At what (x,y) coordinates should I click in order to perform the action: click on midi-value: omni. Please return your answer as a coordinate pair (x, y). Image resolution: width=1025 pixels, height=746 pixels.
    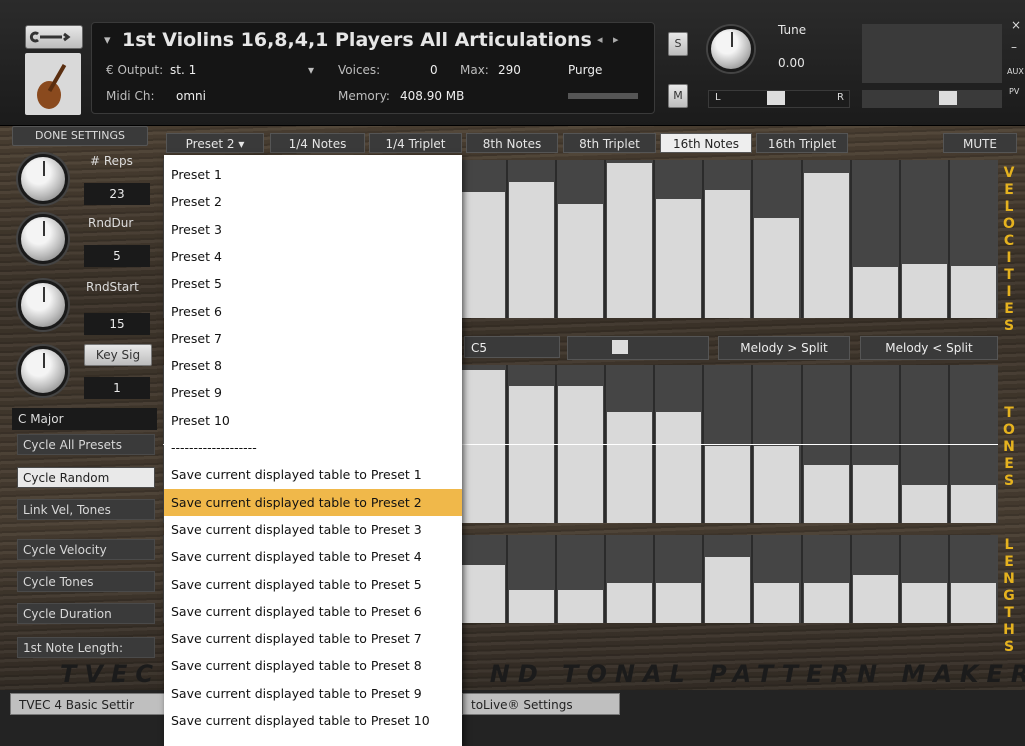
    Looking at the image, I should click on (191, 96).